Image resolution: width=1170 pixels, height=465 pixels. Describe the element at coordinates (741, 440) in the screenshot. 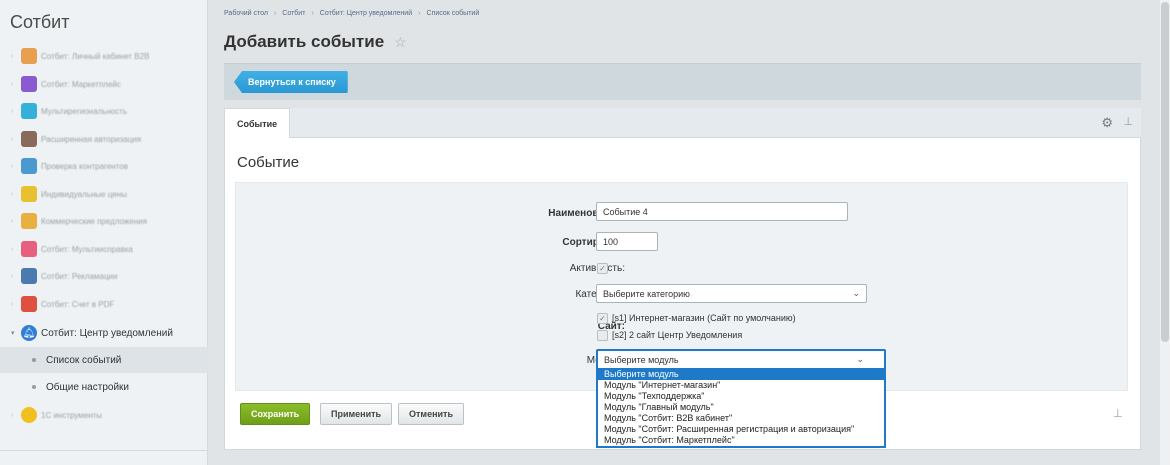

I see `dropdown-option: Модуль "Сотбит: Маркетплейс"` at that location.